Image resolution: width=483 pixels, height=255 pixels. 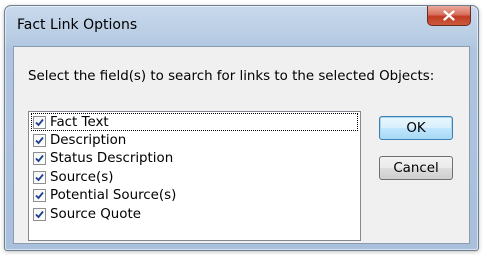 I want to click on field-item-status-description: Status Description, so click(x=102, y=158).